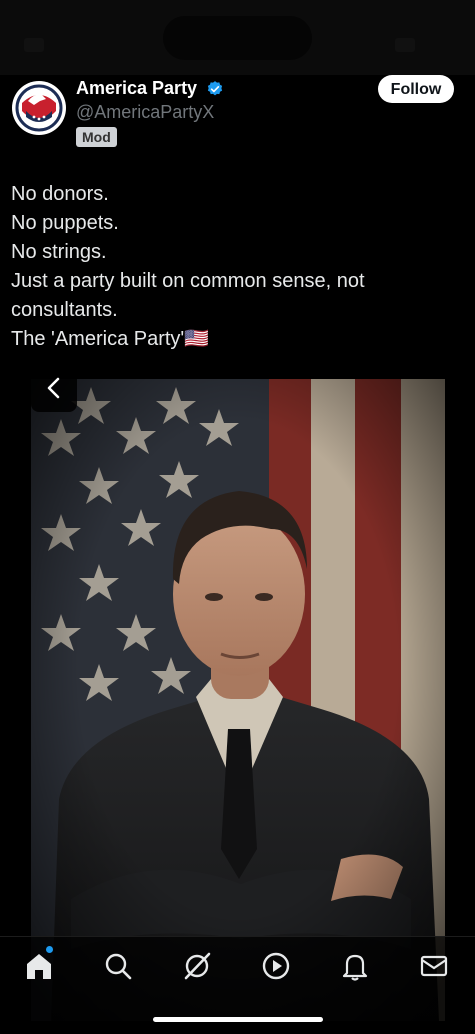  I want to click on follow-button: Follow, so click(416, 89).